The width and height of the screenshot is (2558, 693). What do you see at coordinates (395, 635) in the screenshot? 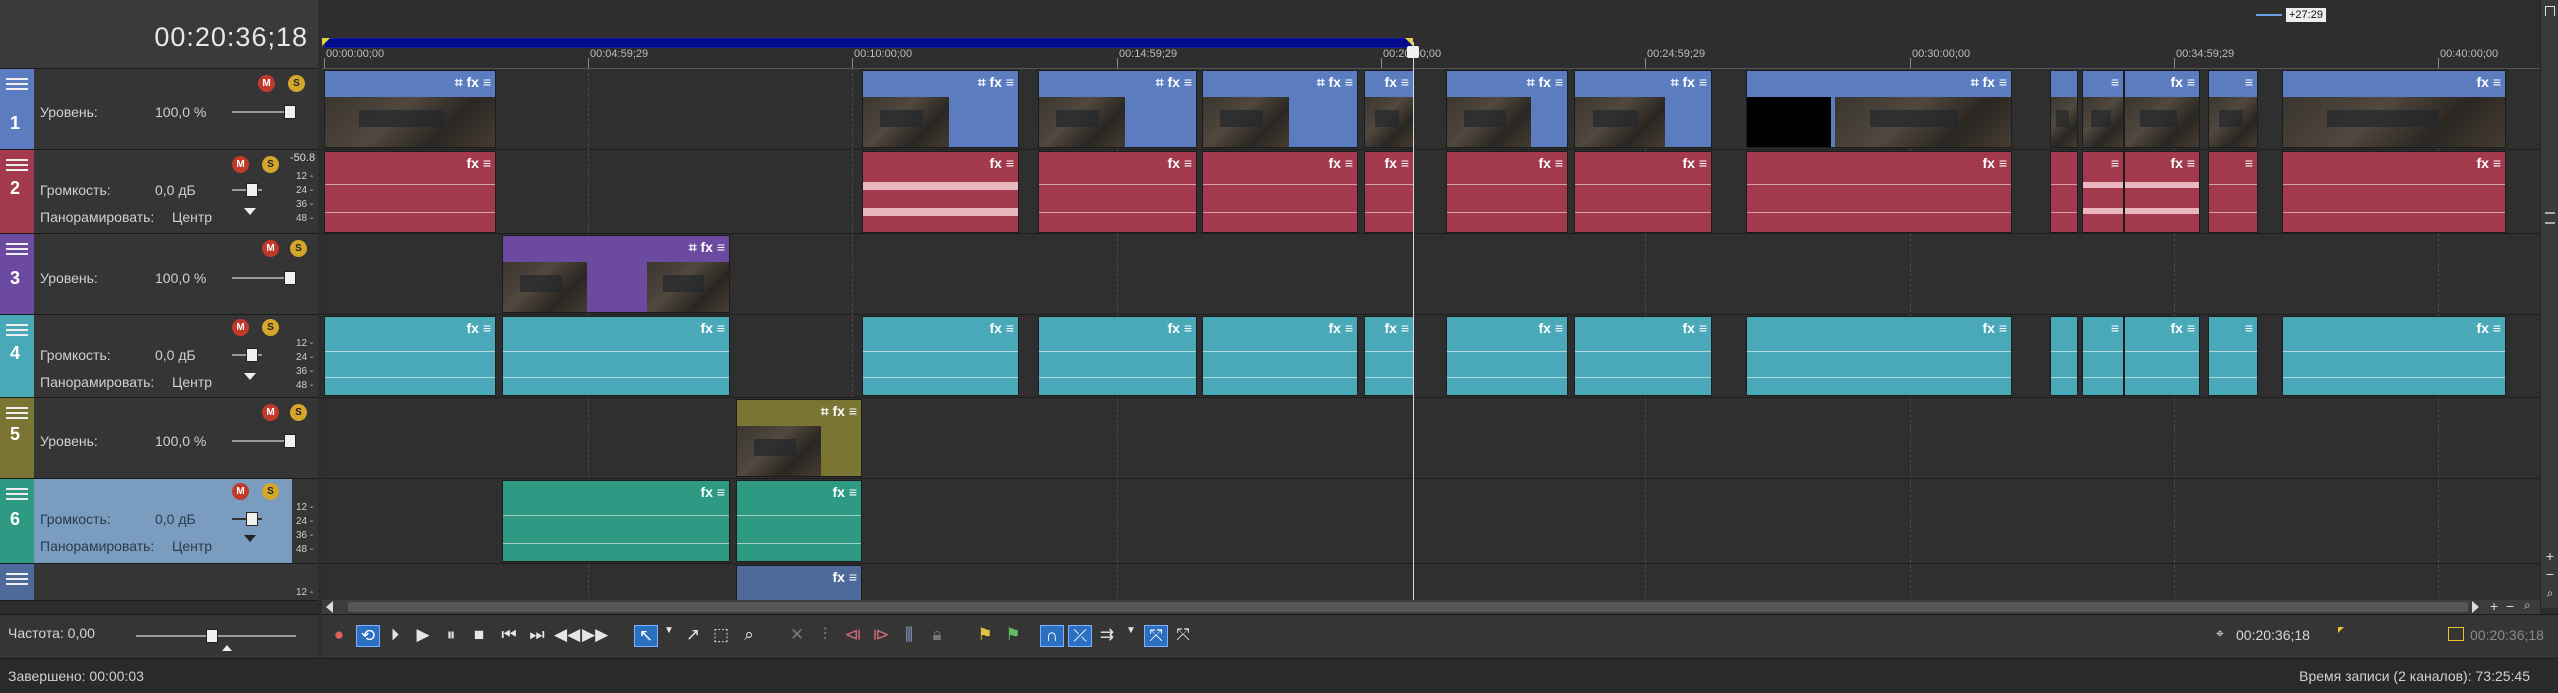
I see `play-from-start-icon: ⏵` at bounding box center [395, 635].